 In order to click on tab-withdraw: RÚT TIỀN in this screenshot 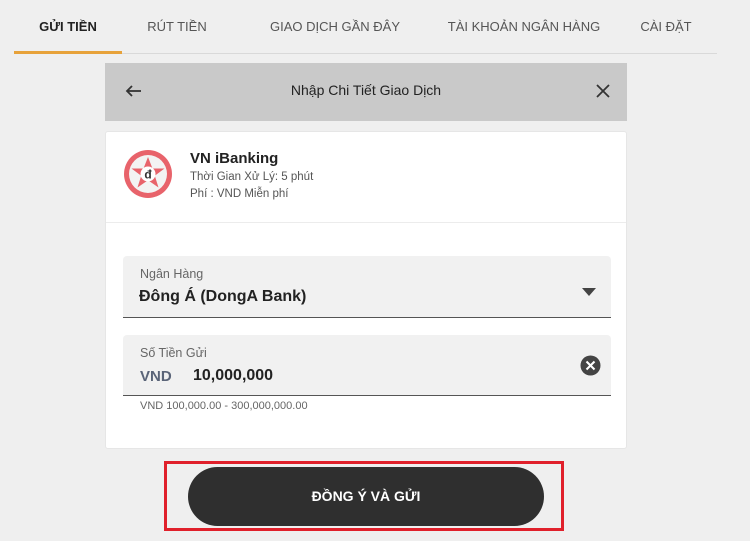, I will do `click(177, 27)`.